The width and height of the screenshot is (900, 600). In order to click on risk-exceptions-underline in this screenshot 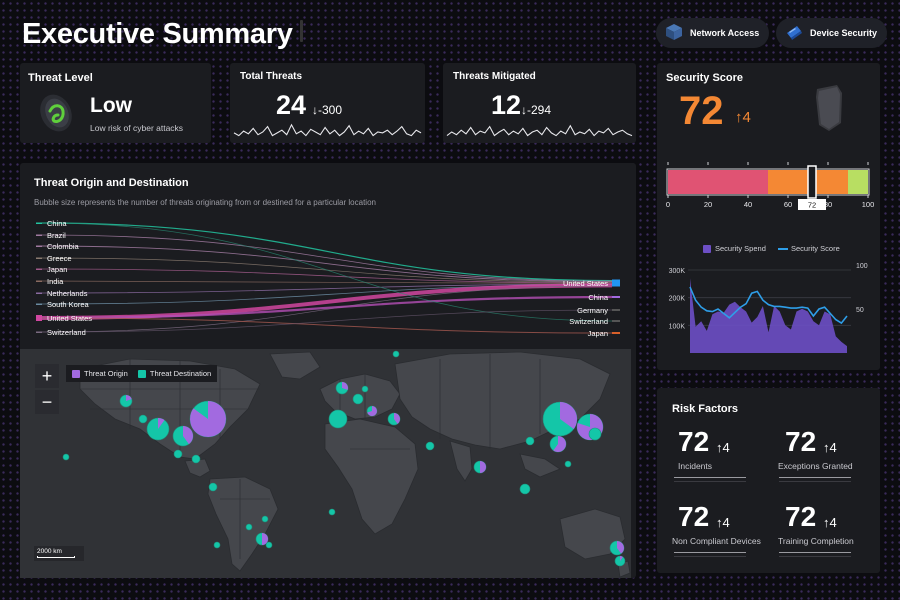, I will do `click(815, 477)`.